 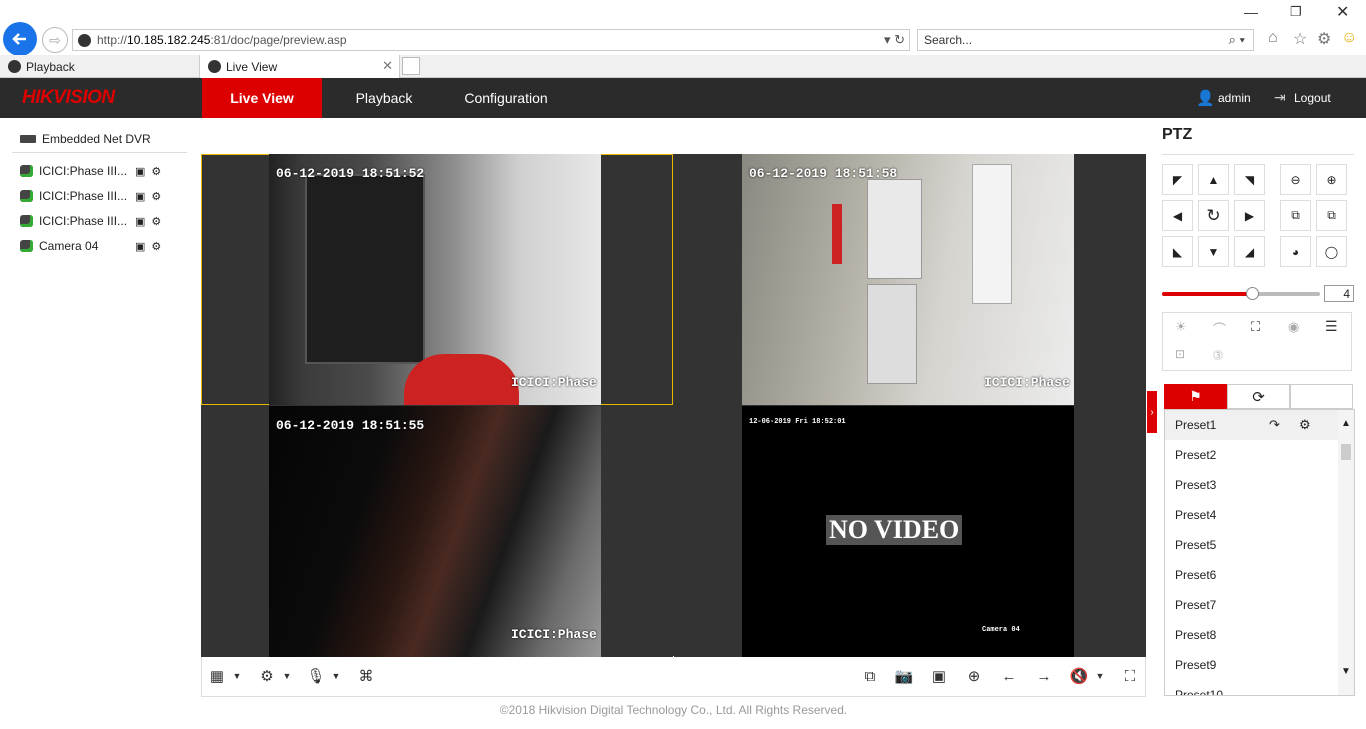 What do you see at coordinates (910, 279) in the screenshot?
I see `video-window: 06-12-2019 18:51:58 ICICI:Phase` at bounding box center [910, 279].